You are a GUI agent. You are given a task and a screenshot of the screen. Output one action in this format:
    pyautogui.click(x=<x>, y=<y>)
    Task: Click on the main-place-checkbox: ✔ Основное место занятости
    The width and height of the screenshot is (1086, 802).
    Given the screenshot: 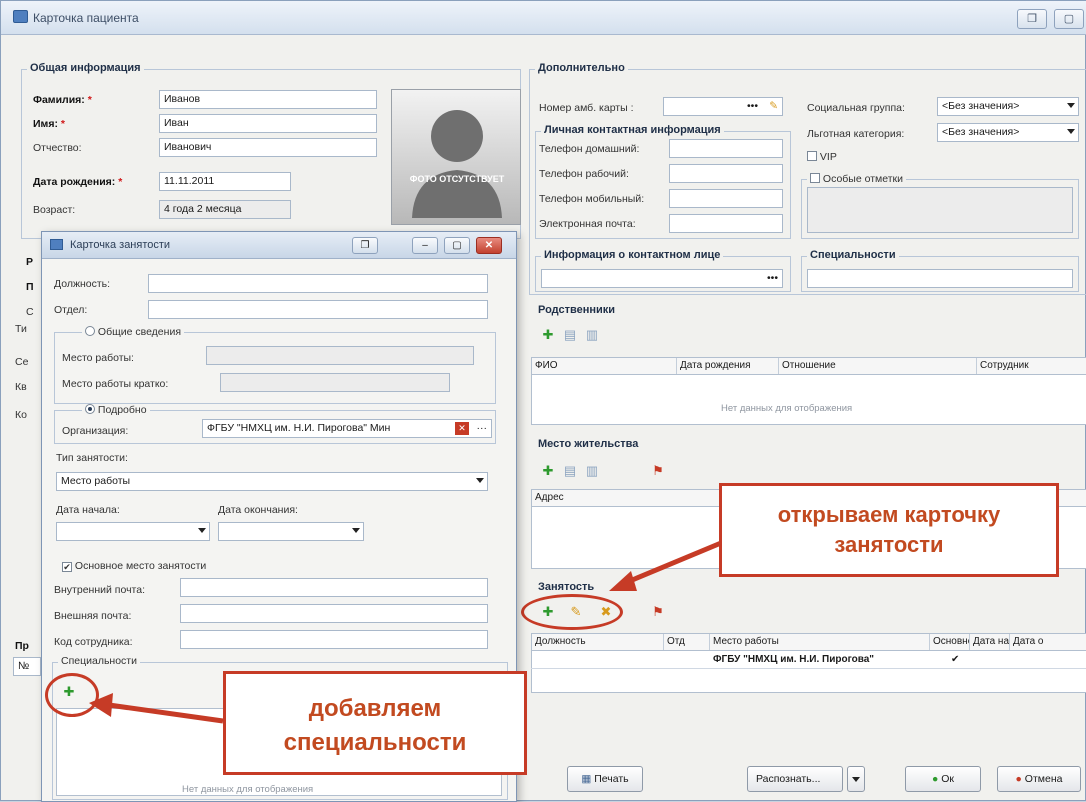 What is the action you would take?
    pyautogui.click(x=134, y=566)
    